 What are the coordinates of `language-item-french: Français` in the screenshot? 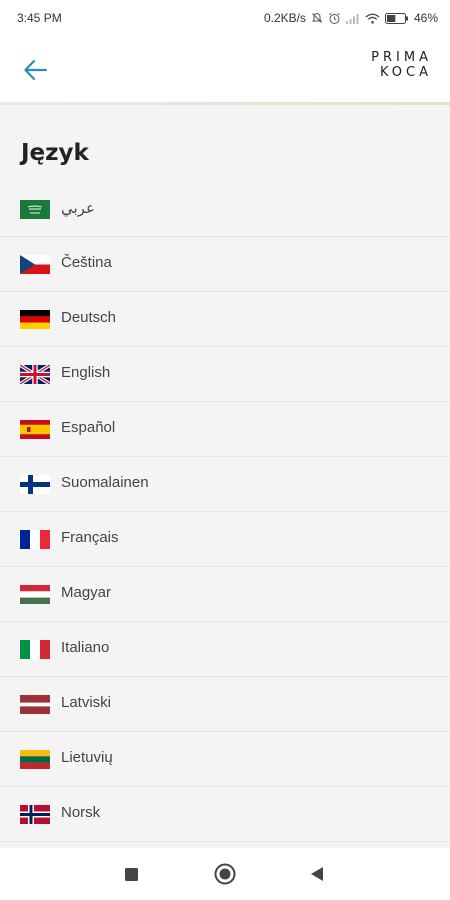 It's located at (225, 539).